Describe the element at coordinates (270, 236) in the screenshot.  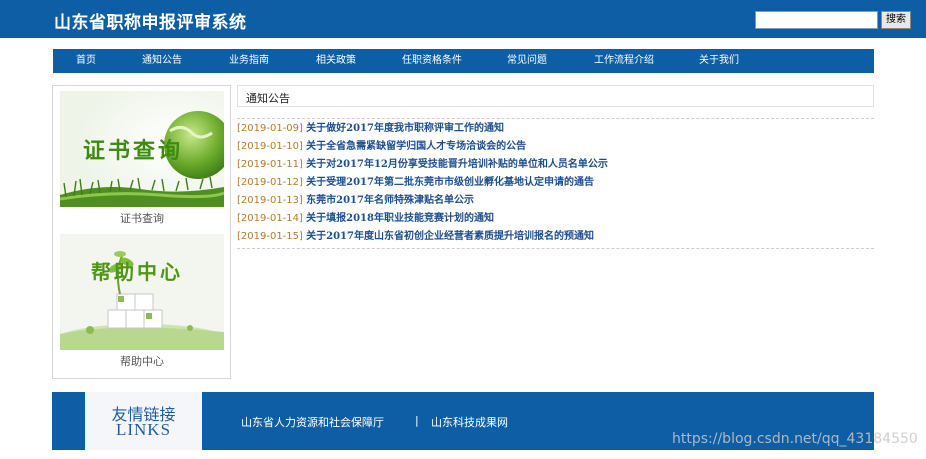
I see `notice-date: [2019-01-15]` at that location.